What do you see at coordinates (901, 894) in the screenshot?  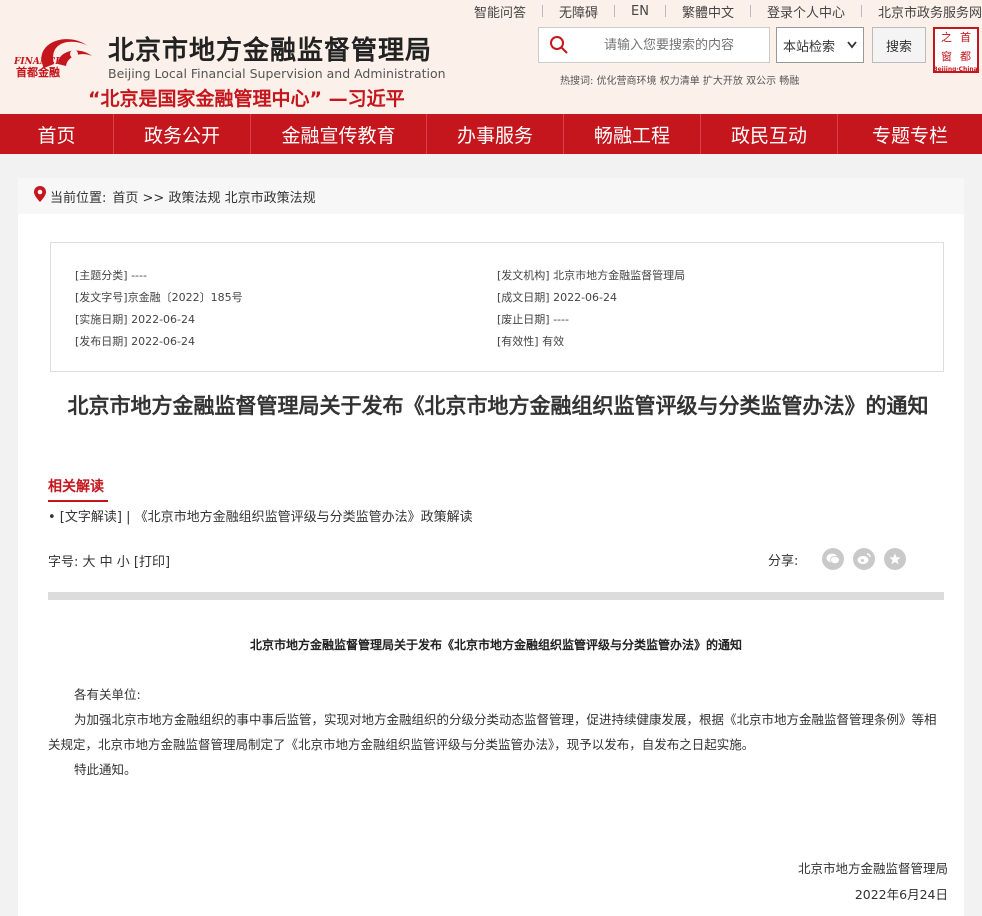 I see `signature-date: 2022年6月24日` at bounding box center [901, 894].